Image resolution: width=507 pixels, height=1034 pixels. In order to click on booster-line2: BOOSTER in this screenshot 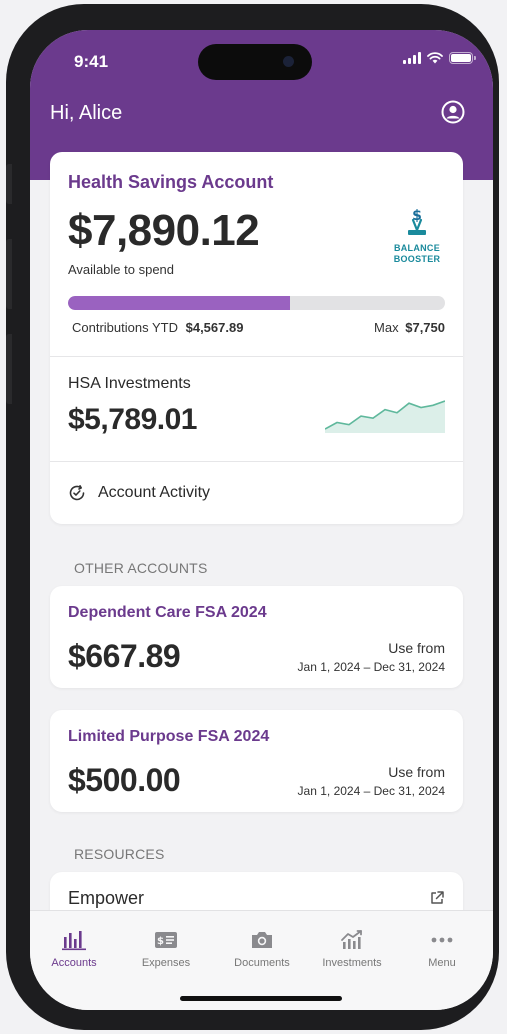, I will do `click(417, 259)`.